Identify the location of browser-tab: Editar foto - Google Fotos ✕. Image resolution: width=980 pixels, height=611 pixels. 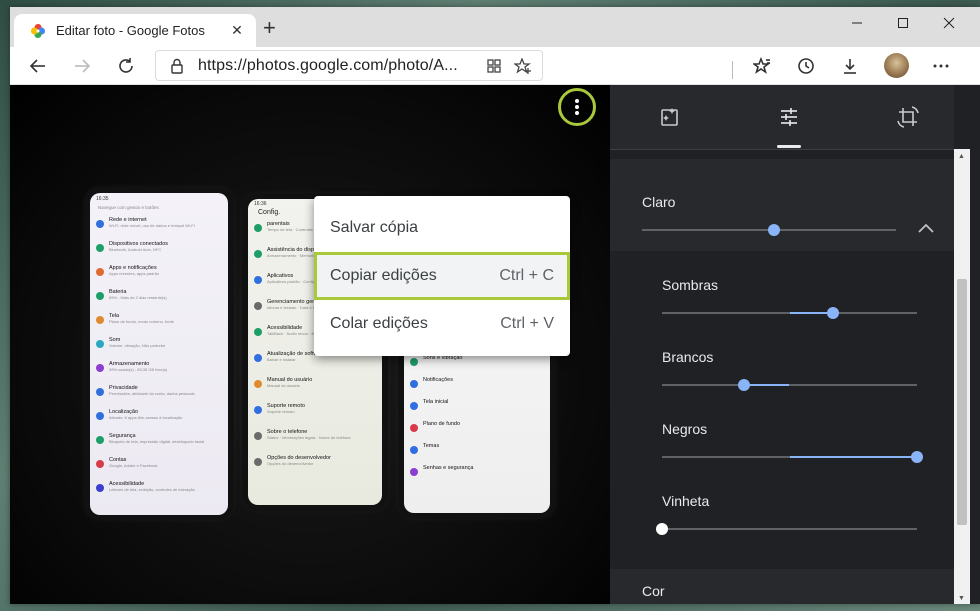
(135, 30).